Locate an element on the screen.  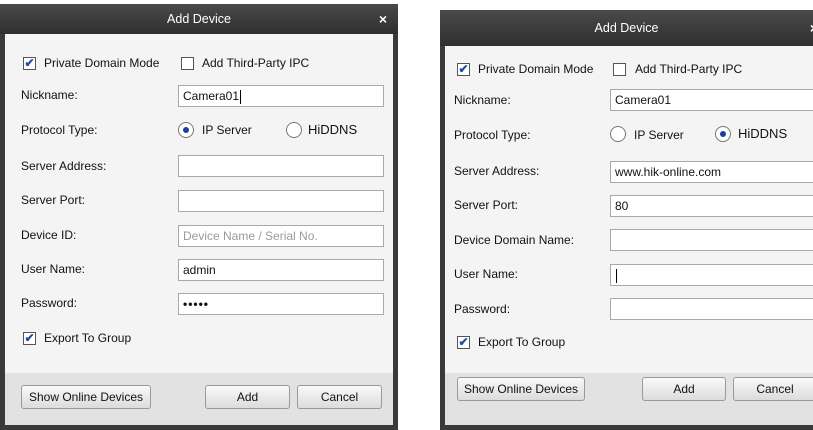
device-id-label: Device ID: is located at coordinates (49, 235).